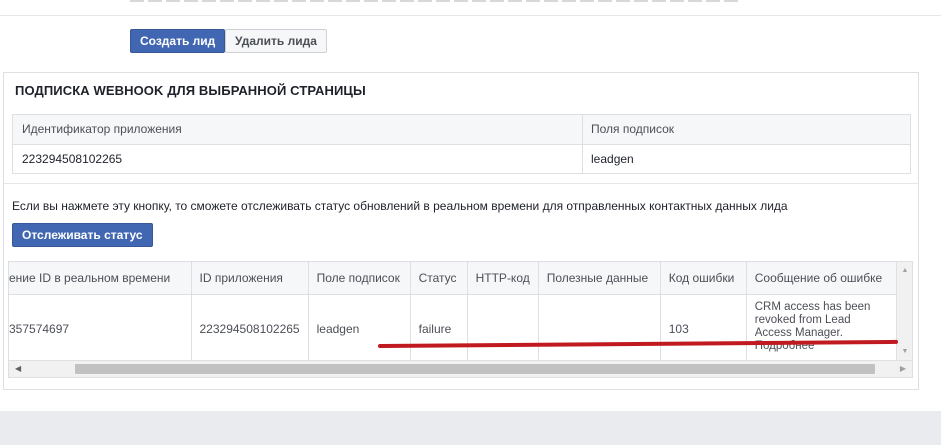  What do you see at coordinates (503, 278) in the screenshot?
I see `column-header-http-code: HTTP-код` at bounding box center [503, 278].